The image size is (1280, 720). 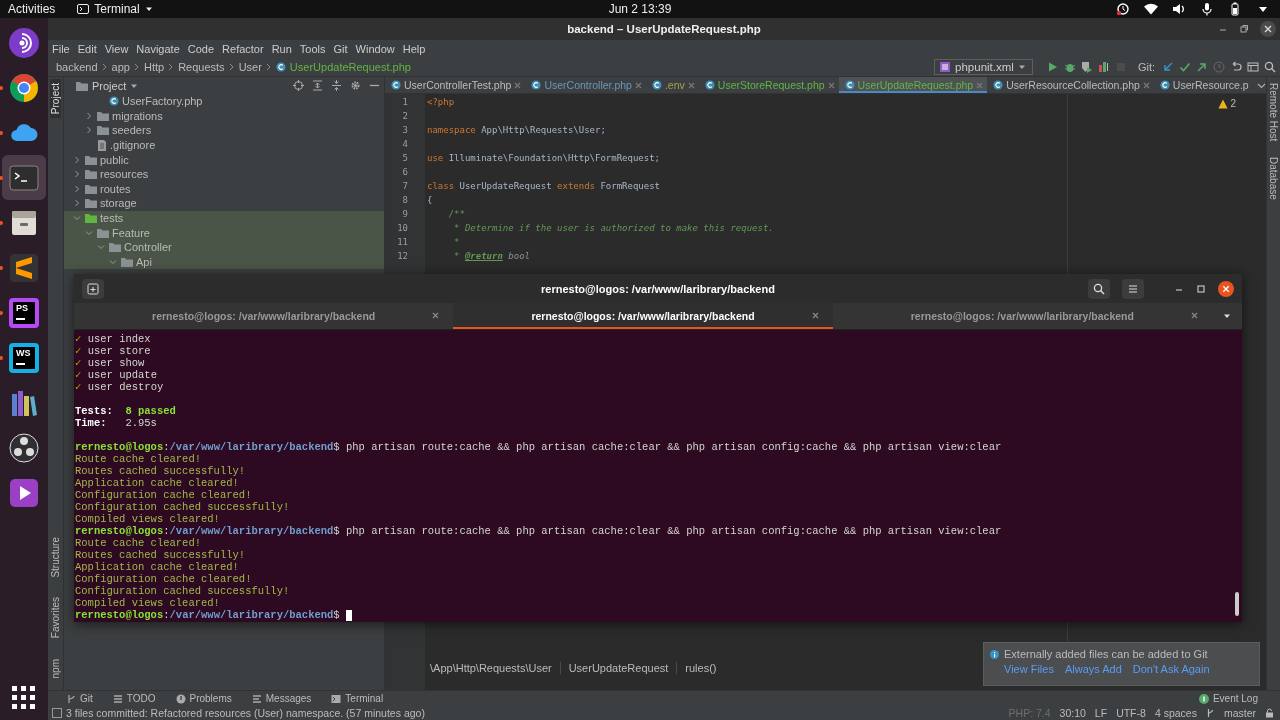 What do you see at coordinates (1029, 669) in the screenshot?
I see `notification-link: View Files` at bounding box center [1029, 669].